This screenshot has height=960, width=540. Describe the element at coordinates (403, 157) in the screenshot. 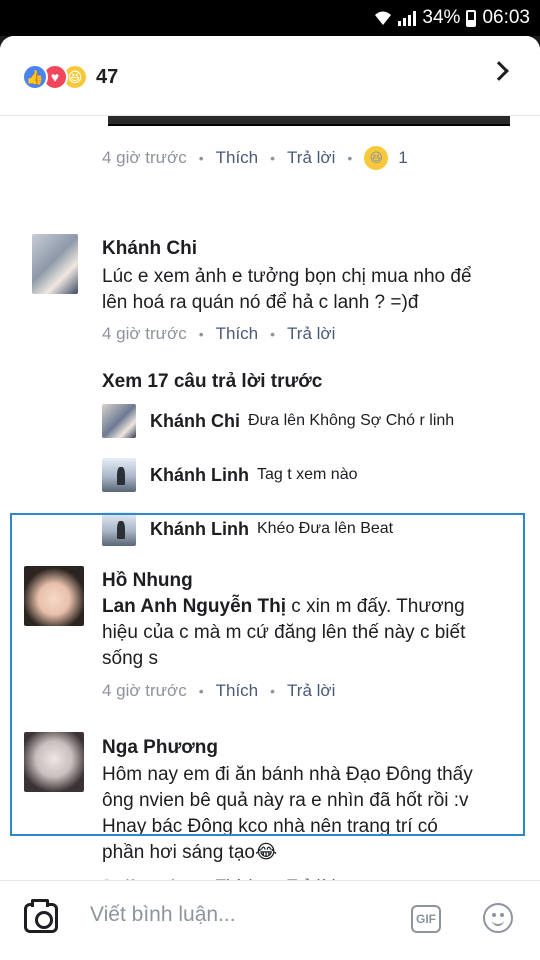

I see `reaction-count: 1` at that location.